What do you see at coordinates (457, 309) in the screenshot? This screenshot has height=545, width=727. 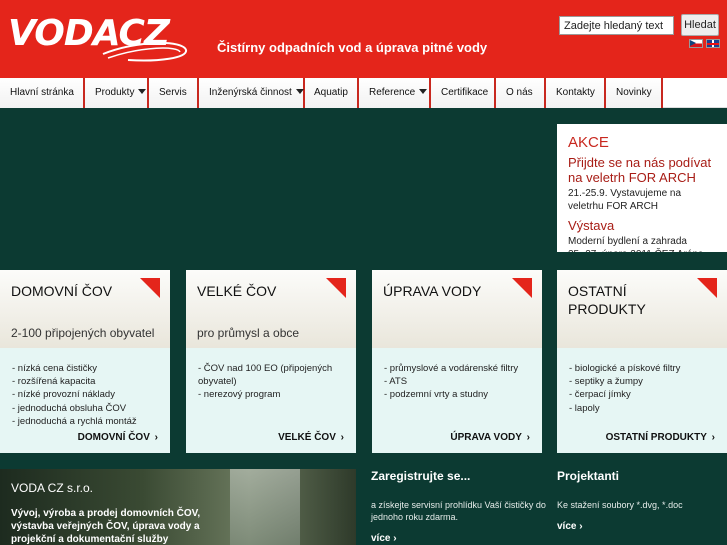 I see `card-header: ÚPRAVA VODY` at bounding box center [457, 309].